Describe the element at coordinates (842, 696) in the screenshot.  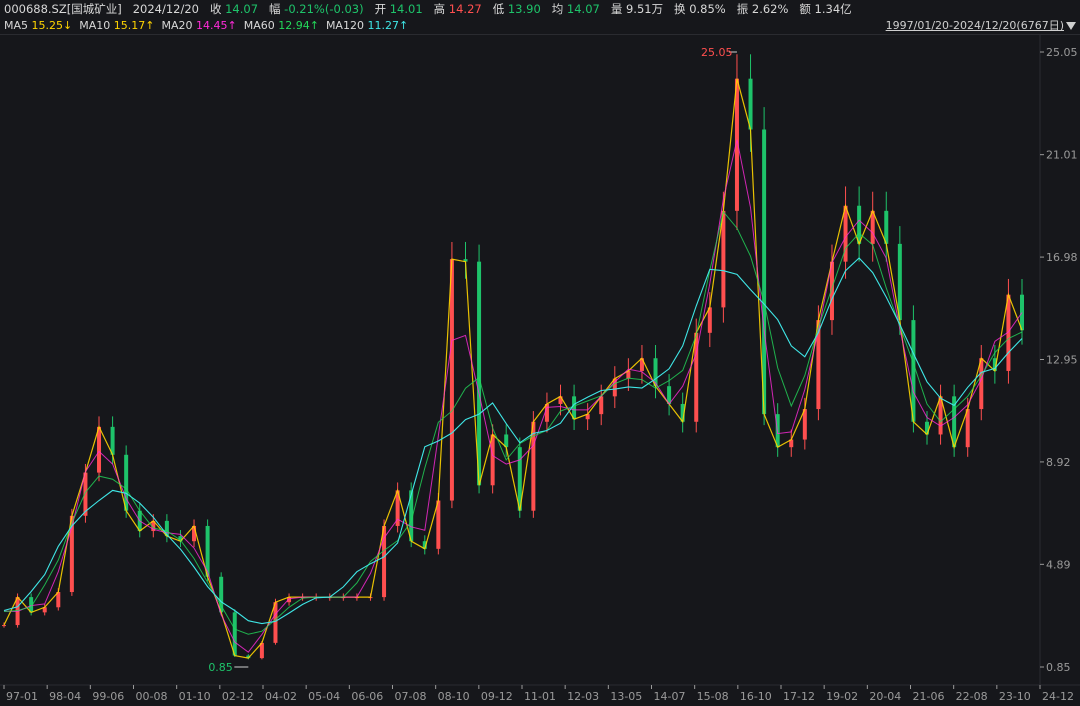
I see `x-tick-label: 19-02` at that location.